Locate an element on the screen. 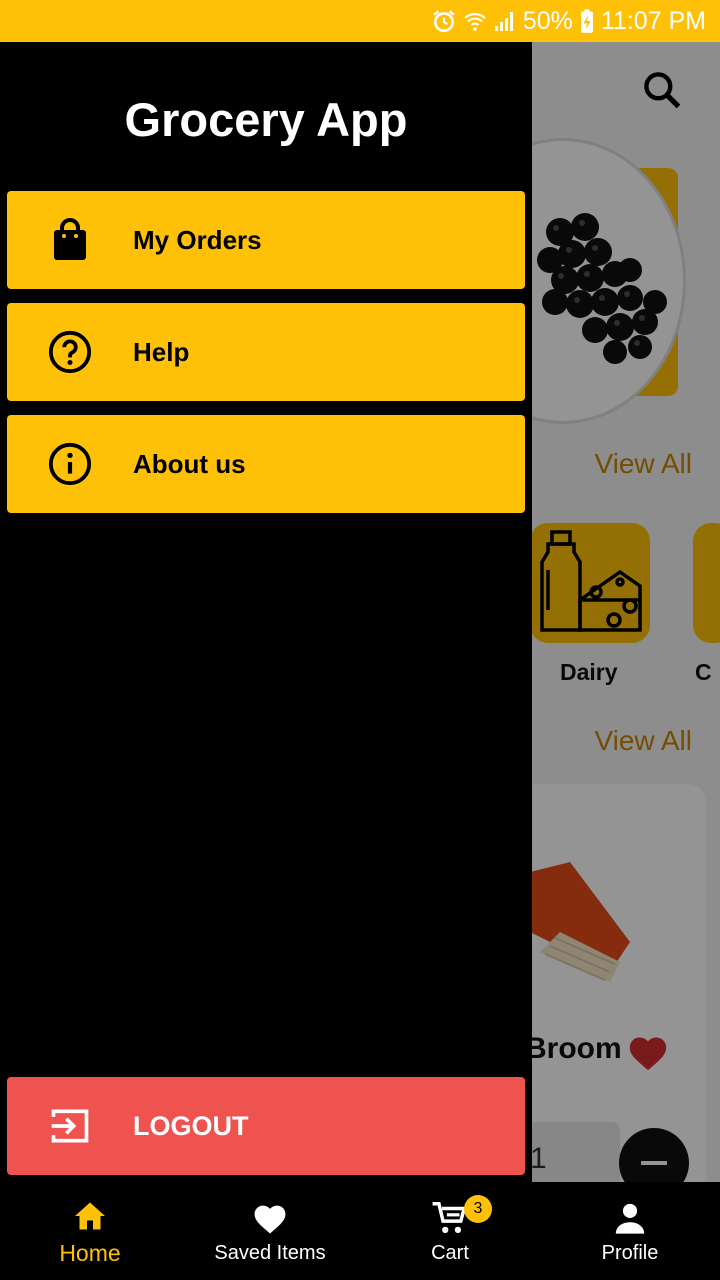 The width and height of the screenshot is (720, 1280). person-icon is located at coordinates (630, 1218).